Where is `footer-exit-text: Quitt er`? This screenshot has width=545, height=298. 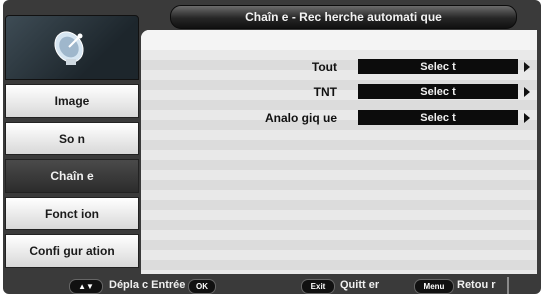
footer-exit-text: Quitt er is located at coordinates (360, 285).